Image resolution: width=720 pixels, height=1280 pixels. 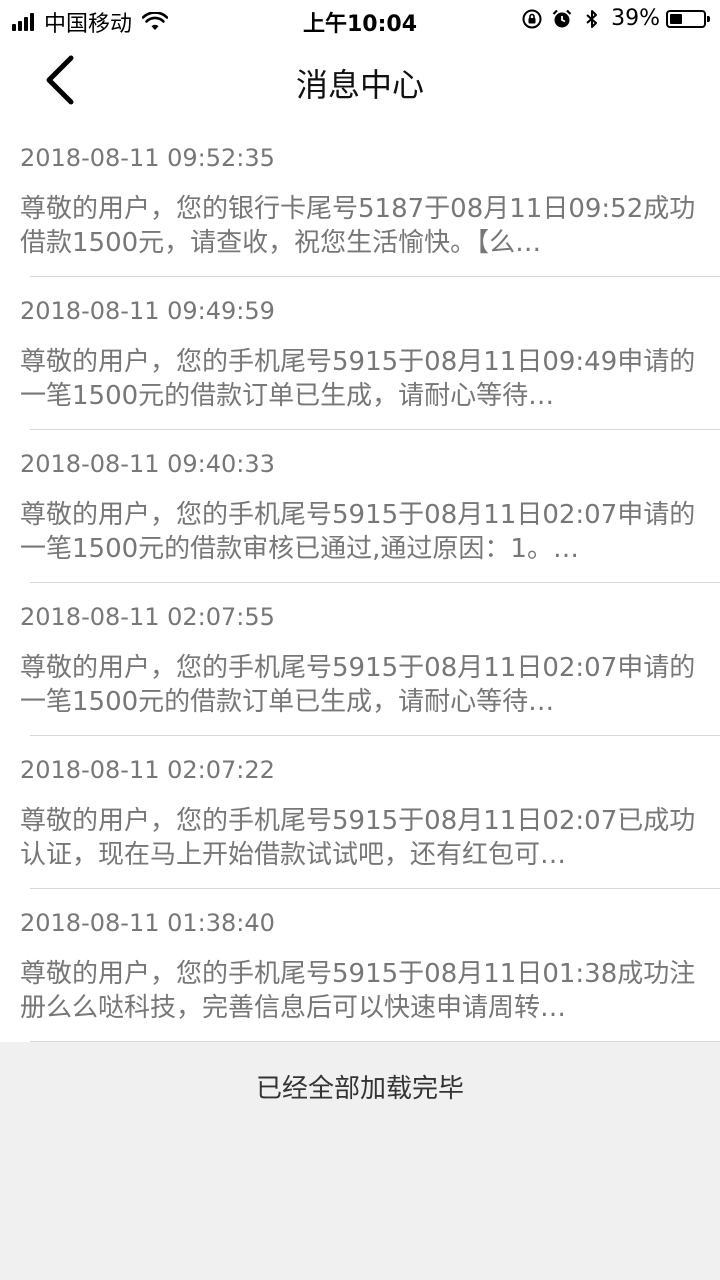 What do you see at coordinates (147, 311) in the screenshot?
I see `message-time: 2018-08-11 09:49:59` at bounding box center [147, 311].